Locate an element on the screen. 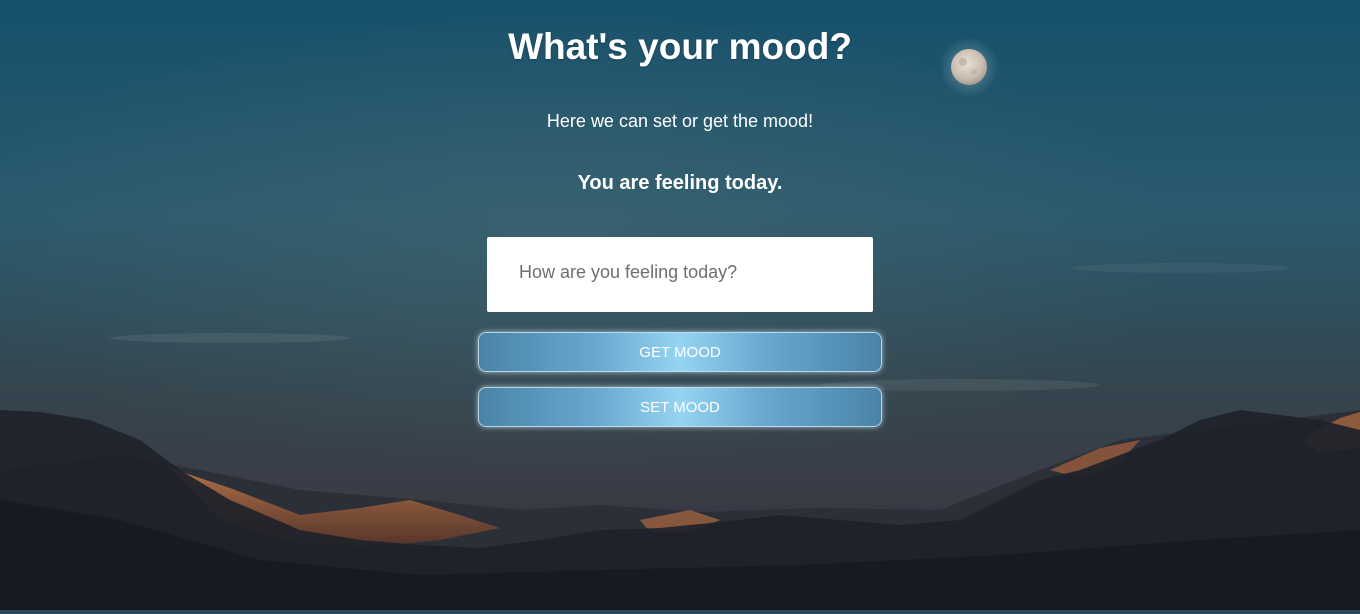 Image resolution: width=1360 pixels, height=614 pixels. page-title: What's your mood? is located at coordinates (680, 46).